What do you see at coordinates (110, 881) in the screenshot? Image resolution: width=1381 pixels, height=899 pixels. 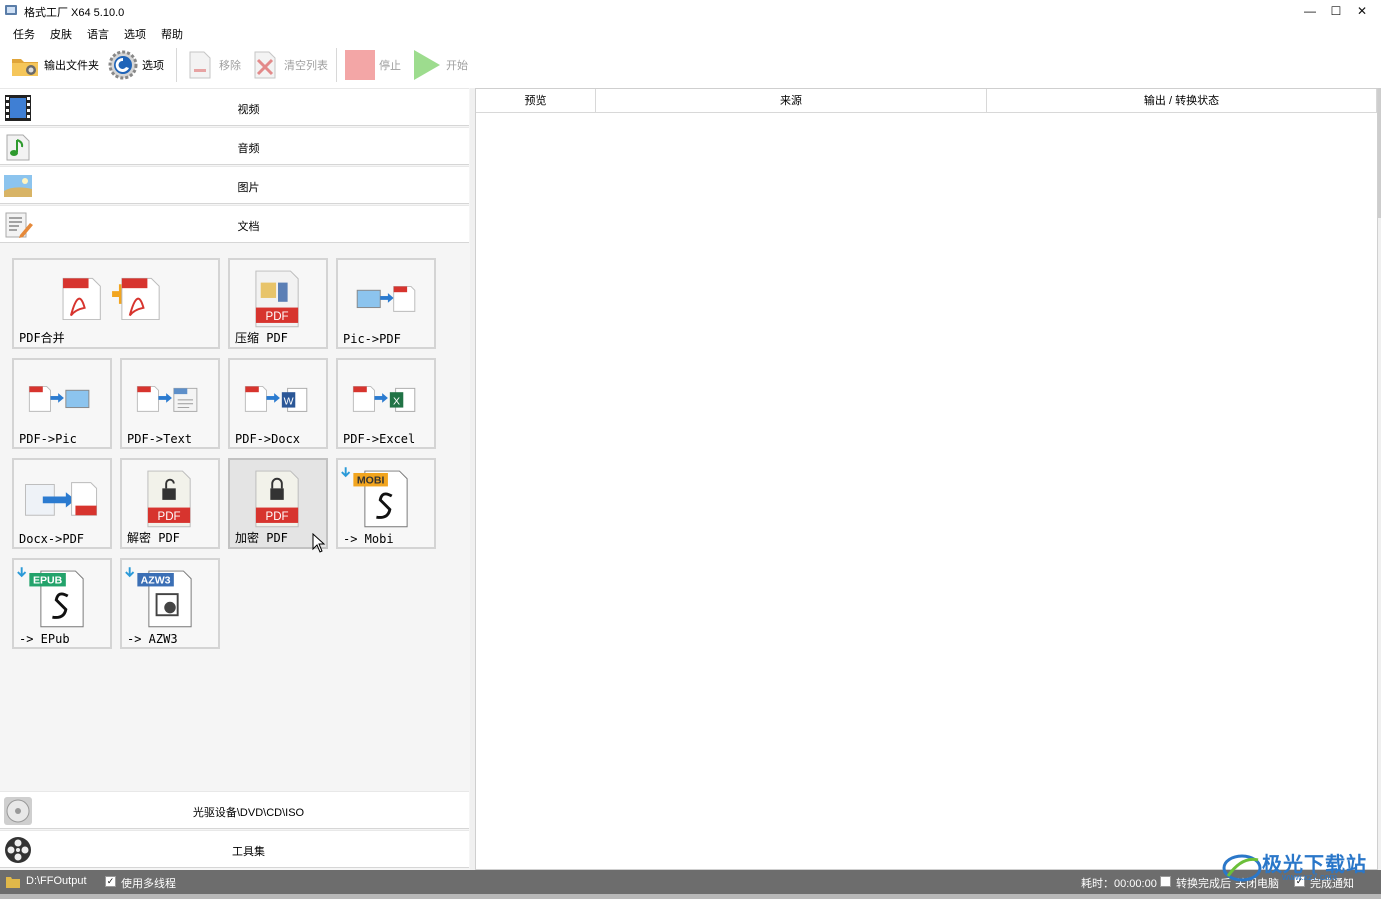 I see `multithread-checkbox: ✓` at bounding box center [110, 881].